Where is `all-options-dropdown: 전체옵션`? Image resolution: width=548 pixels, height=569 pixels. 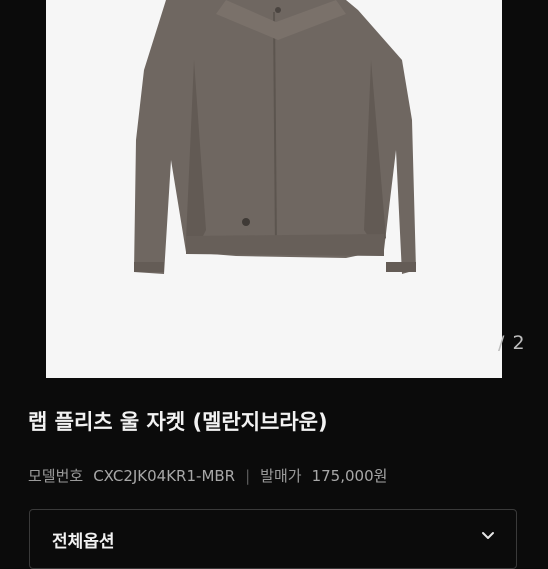
all-options-dropdown: 전체옵션 is located at coordinates (273, 539).